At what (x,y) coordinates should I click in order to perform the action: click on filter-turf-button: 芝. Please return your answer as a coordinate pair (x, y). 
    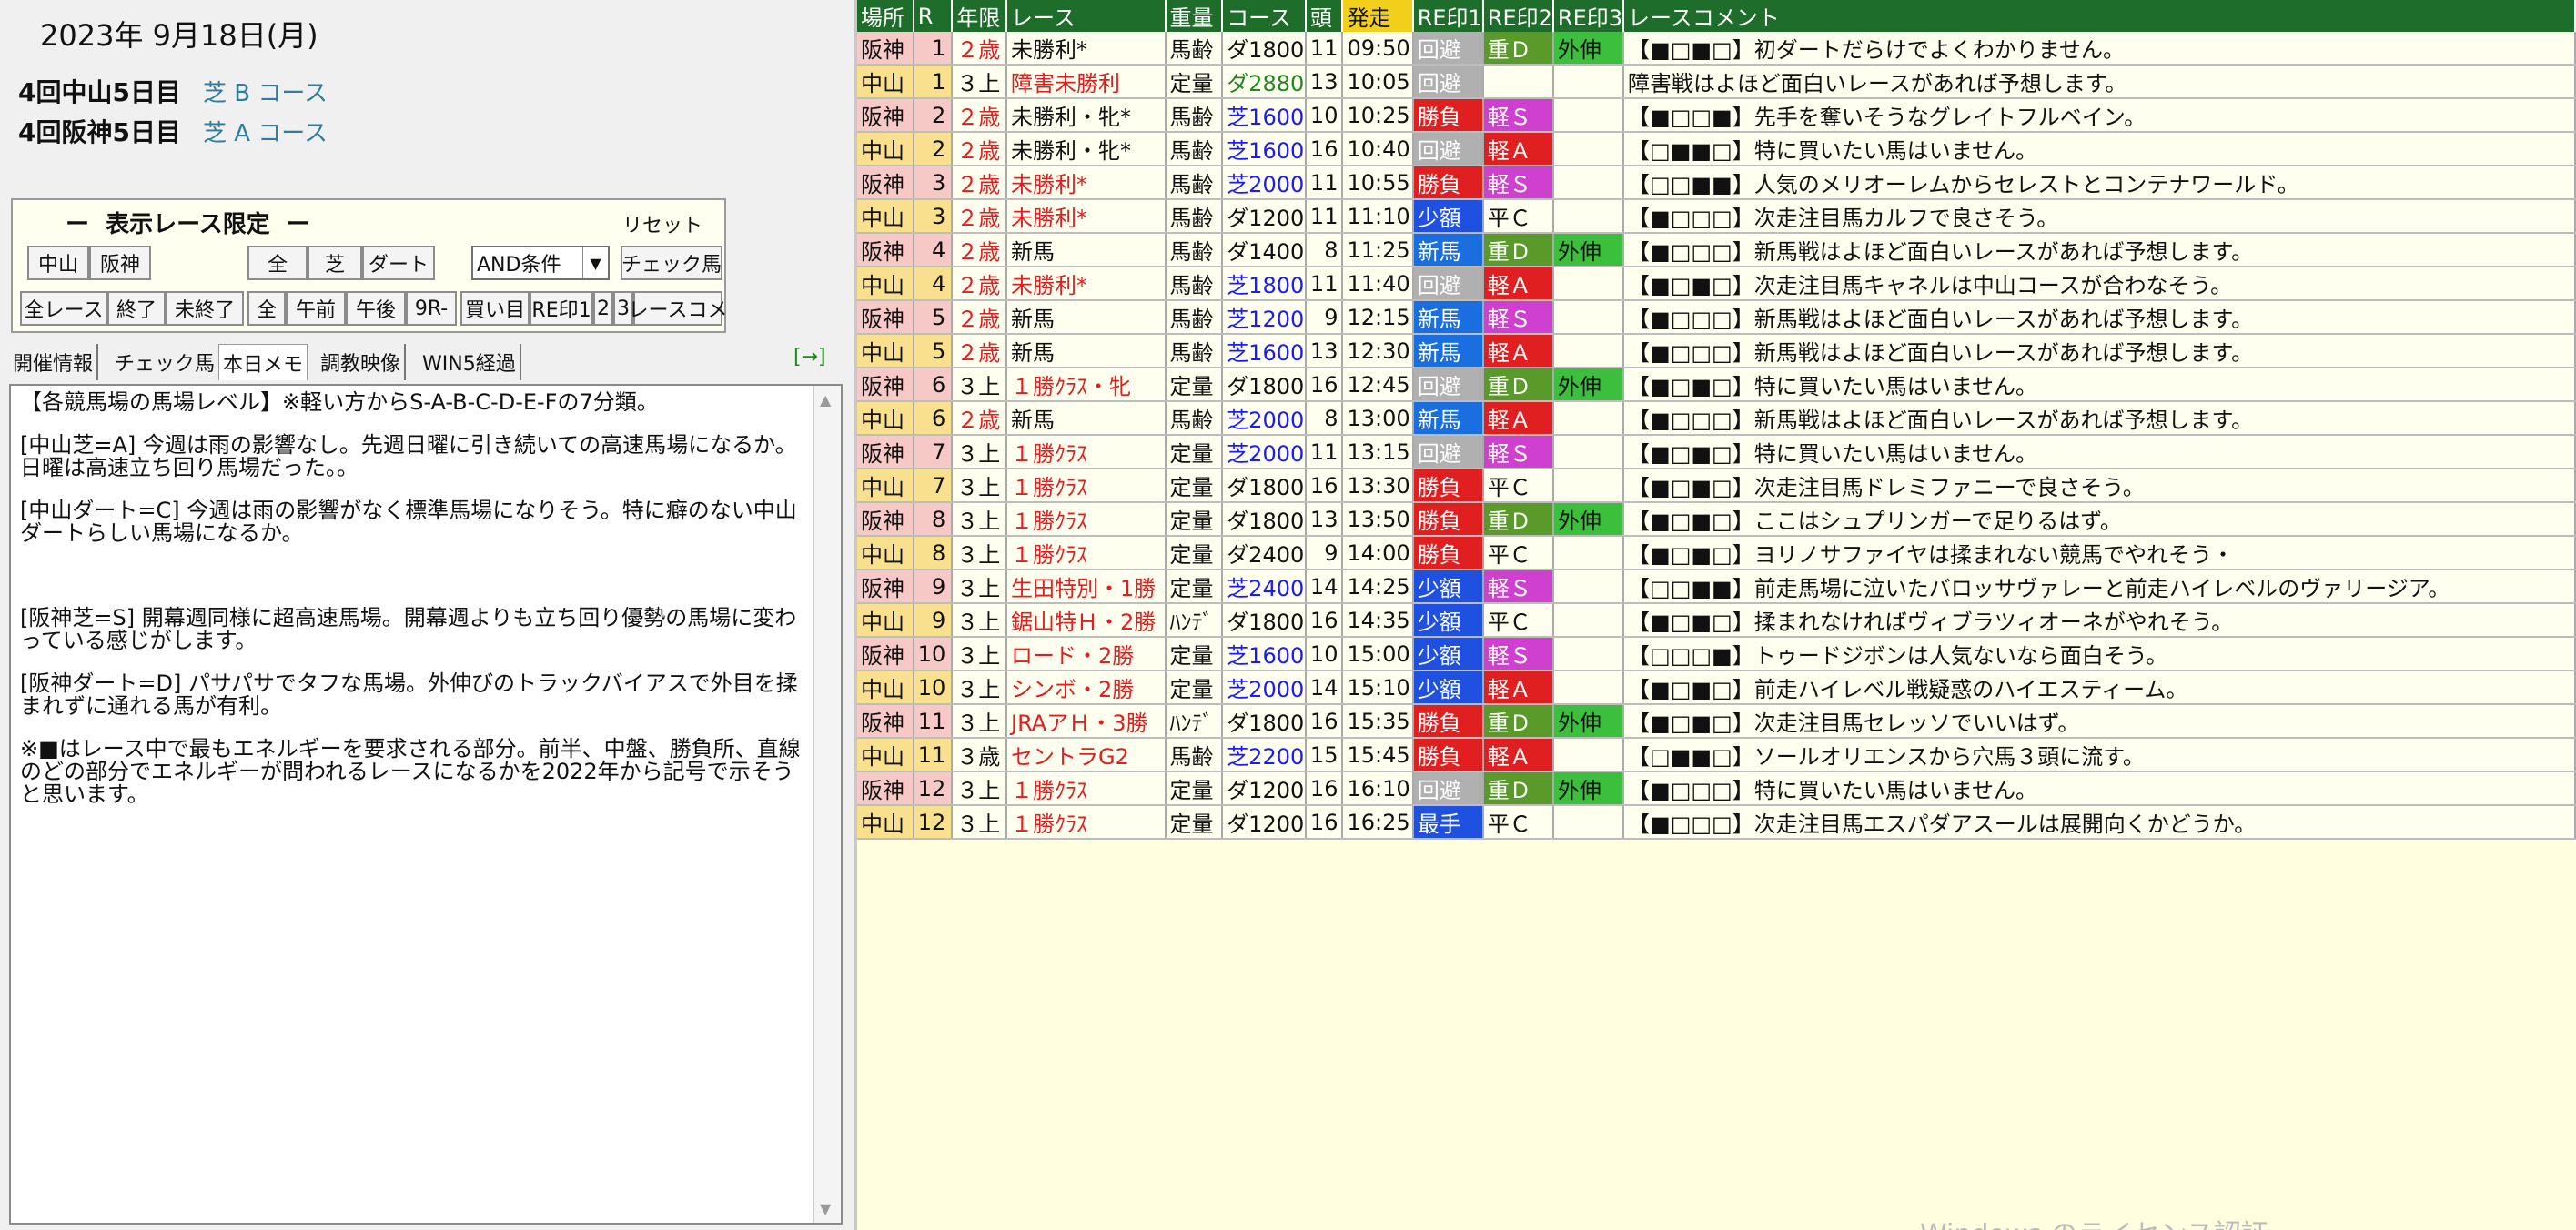
    Looking at the image, I should click on (335, 263).